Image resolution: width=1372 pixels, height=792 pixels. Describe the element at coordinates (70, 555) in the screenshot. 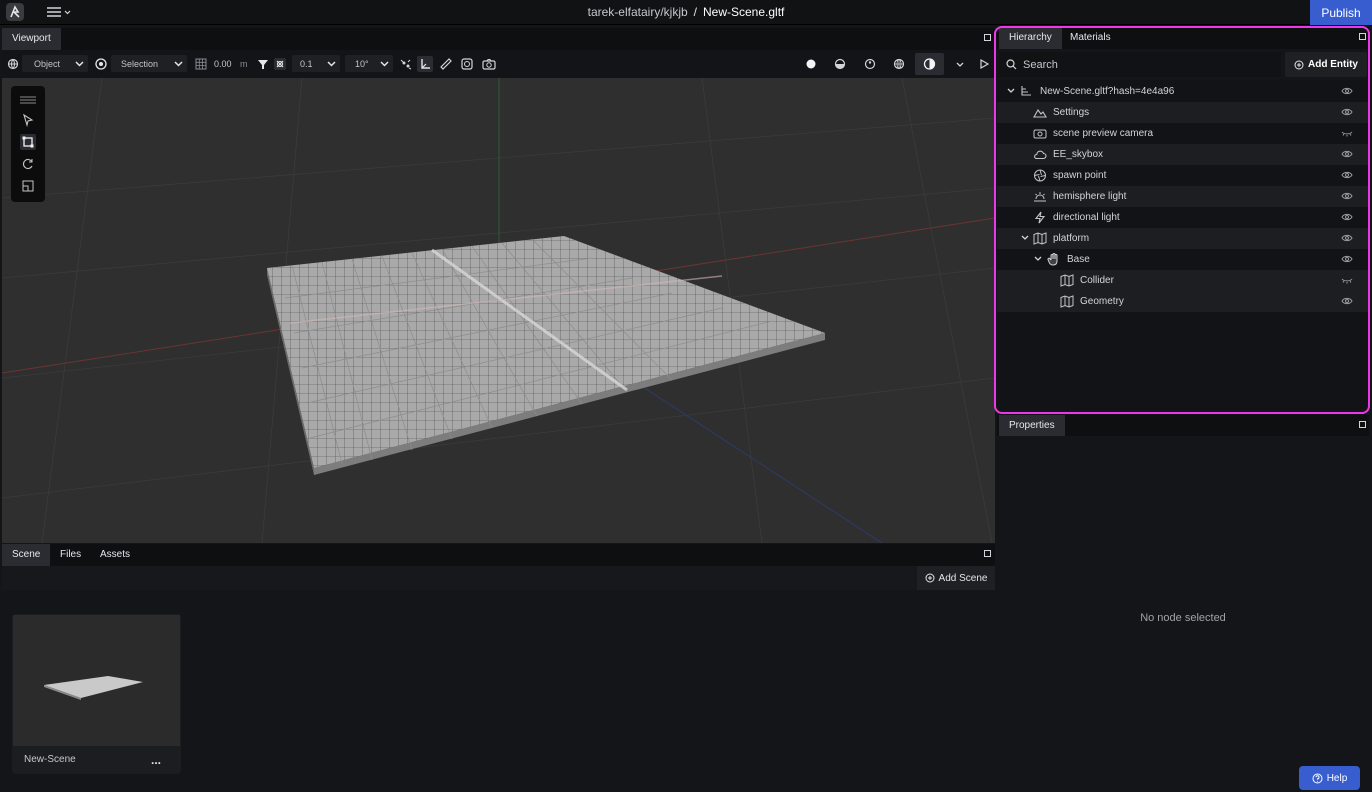

I see `tab-files: Files` at that location.